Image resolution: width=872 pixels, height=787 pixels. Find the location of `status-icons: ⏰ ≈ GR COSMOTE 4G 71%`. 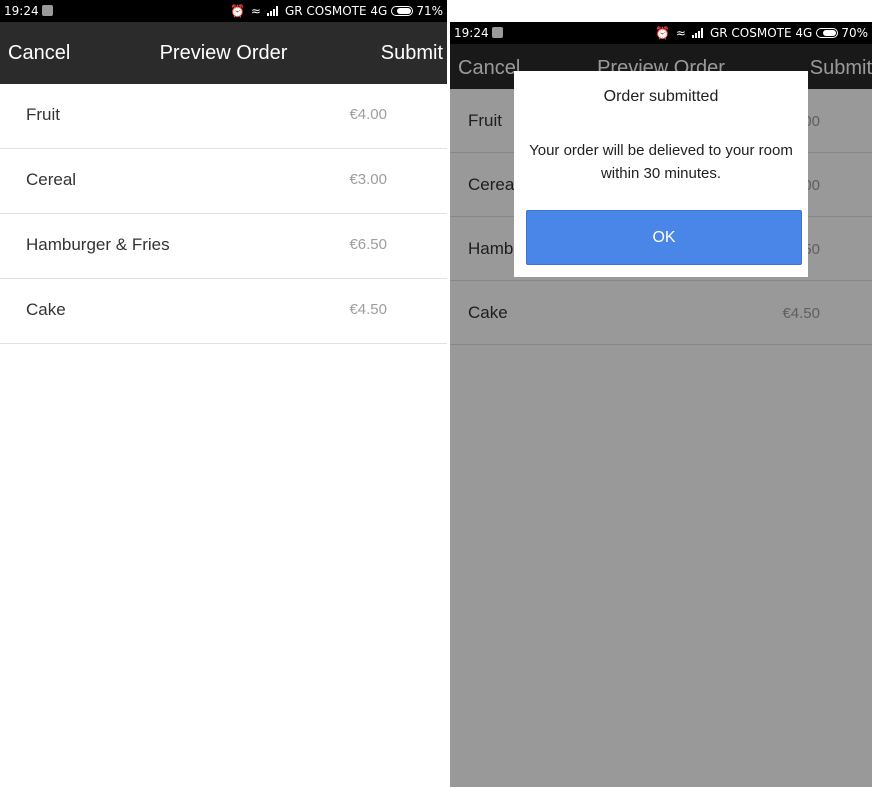

status-icons: ⏰ ≈ GR COSMOTE 4G 71% is located at coordinates (336, 11).